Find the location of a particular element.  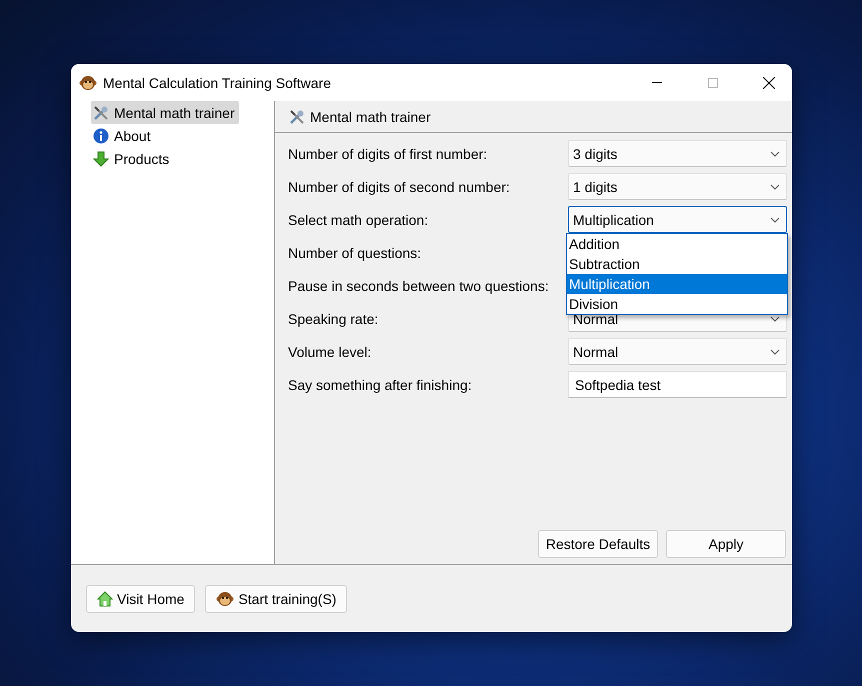

sidebar-item: Mental math trainer is located at coordinates (165, 112).